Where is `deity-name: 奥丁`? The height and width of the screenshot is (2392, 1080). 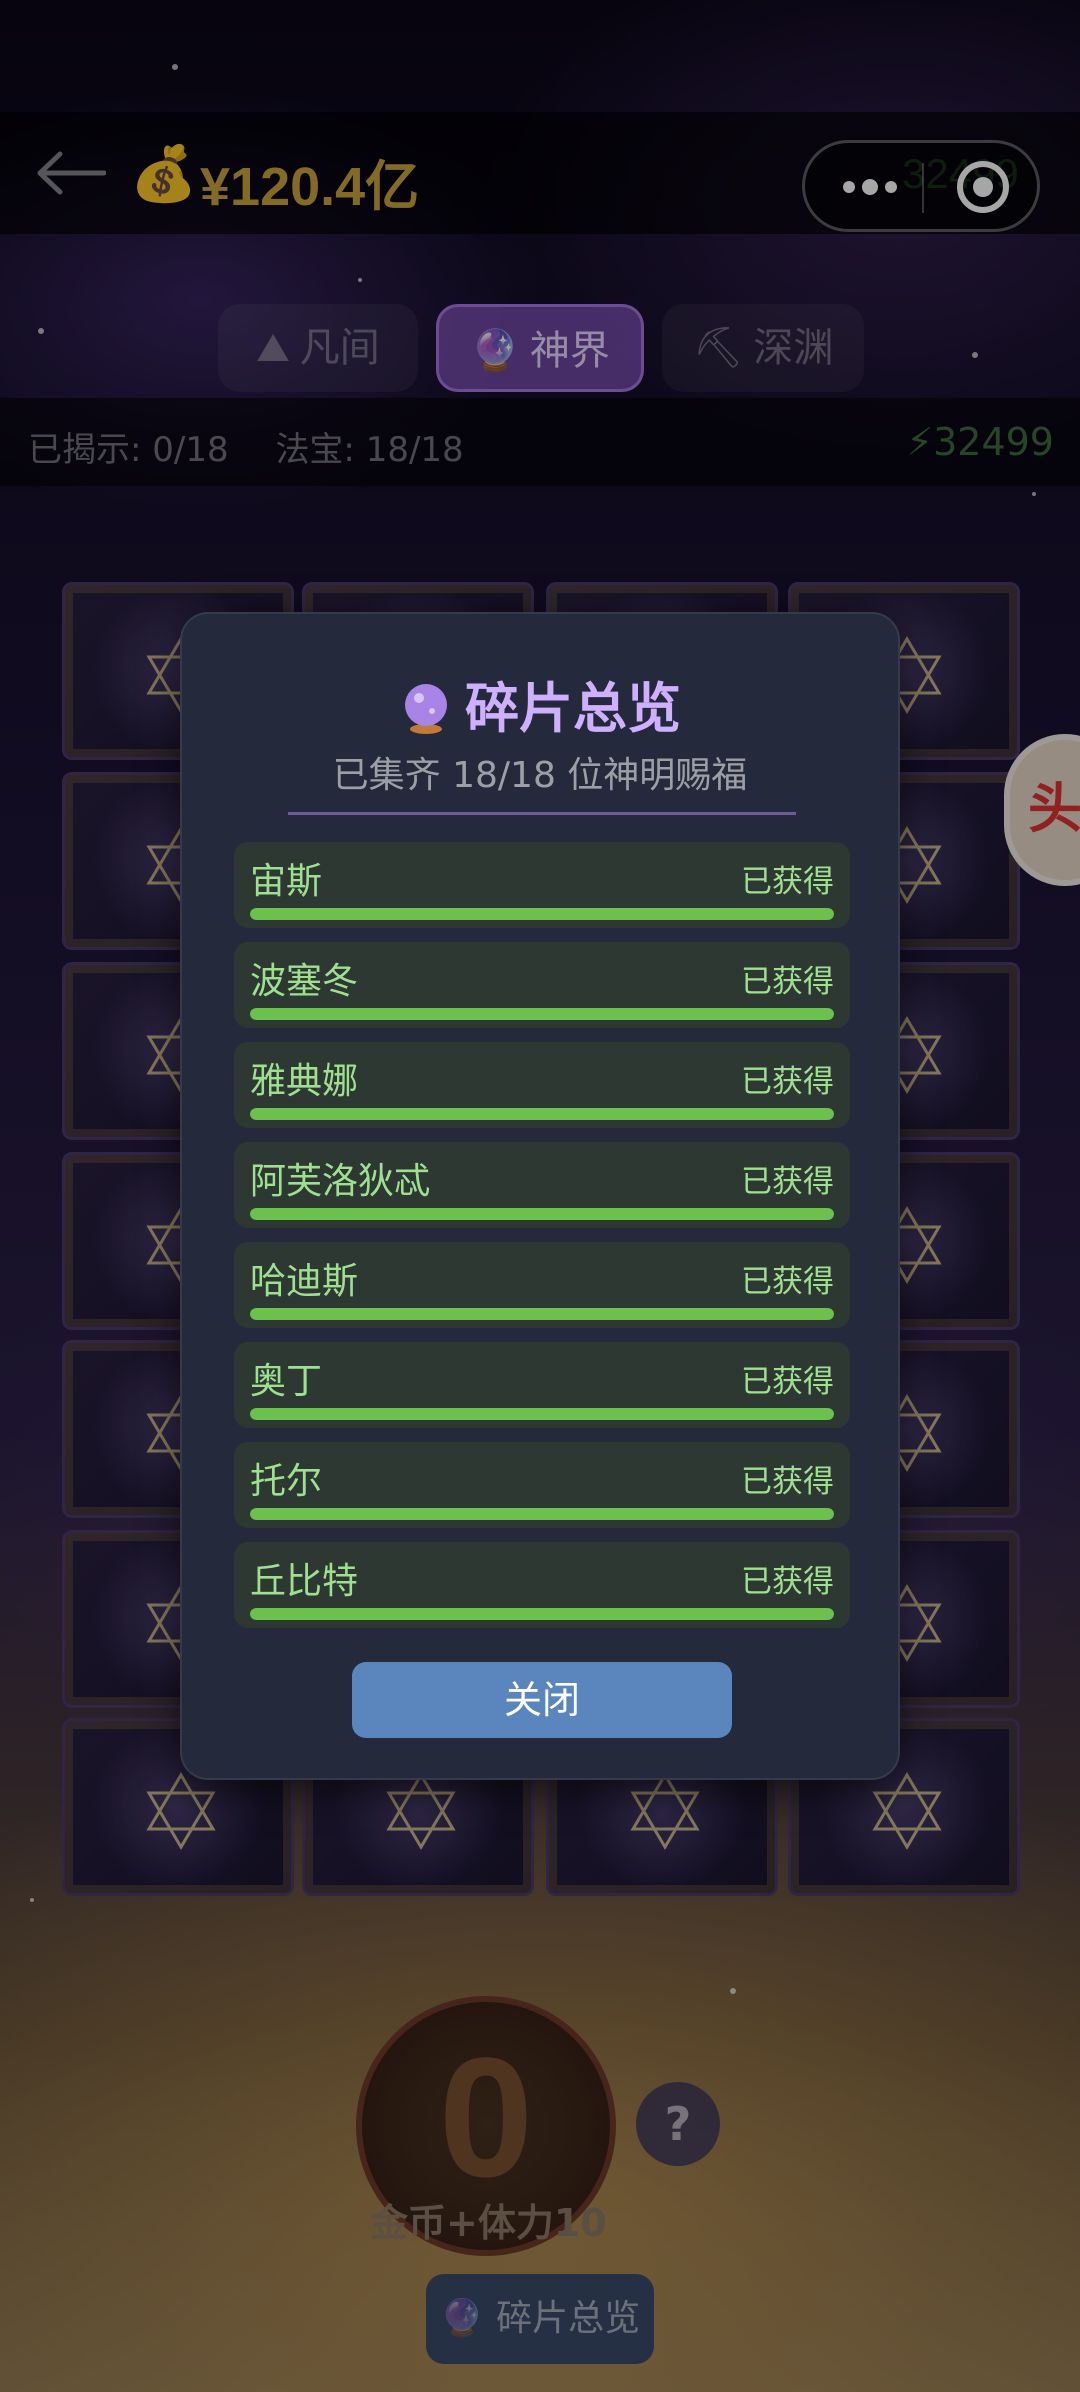 deity-name: 奥丁 is located at coordinates (286, 1381).